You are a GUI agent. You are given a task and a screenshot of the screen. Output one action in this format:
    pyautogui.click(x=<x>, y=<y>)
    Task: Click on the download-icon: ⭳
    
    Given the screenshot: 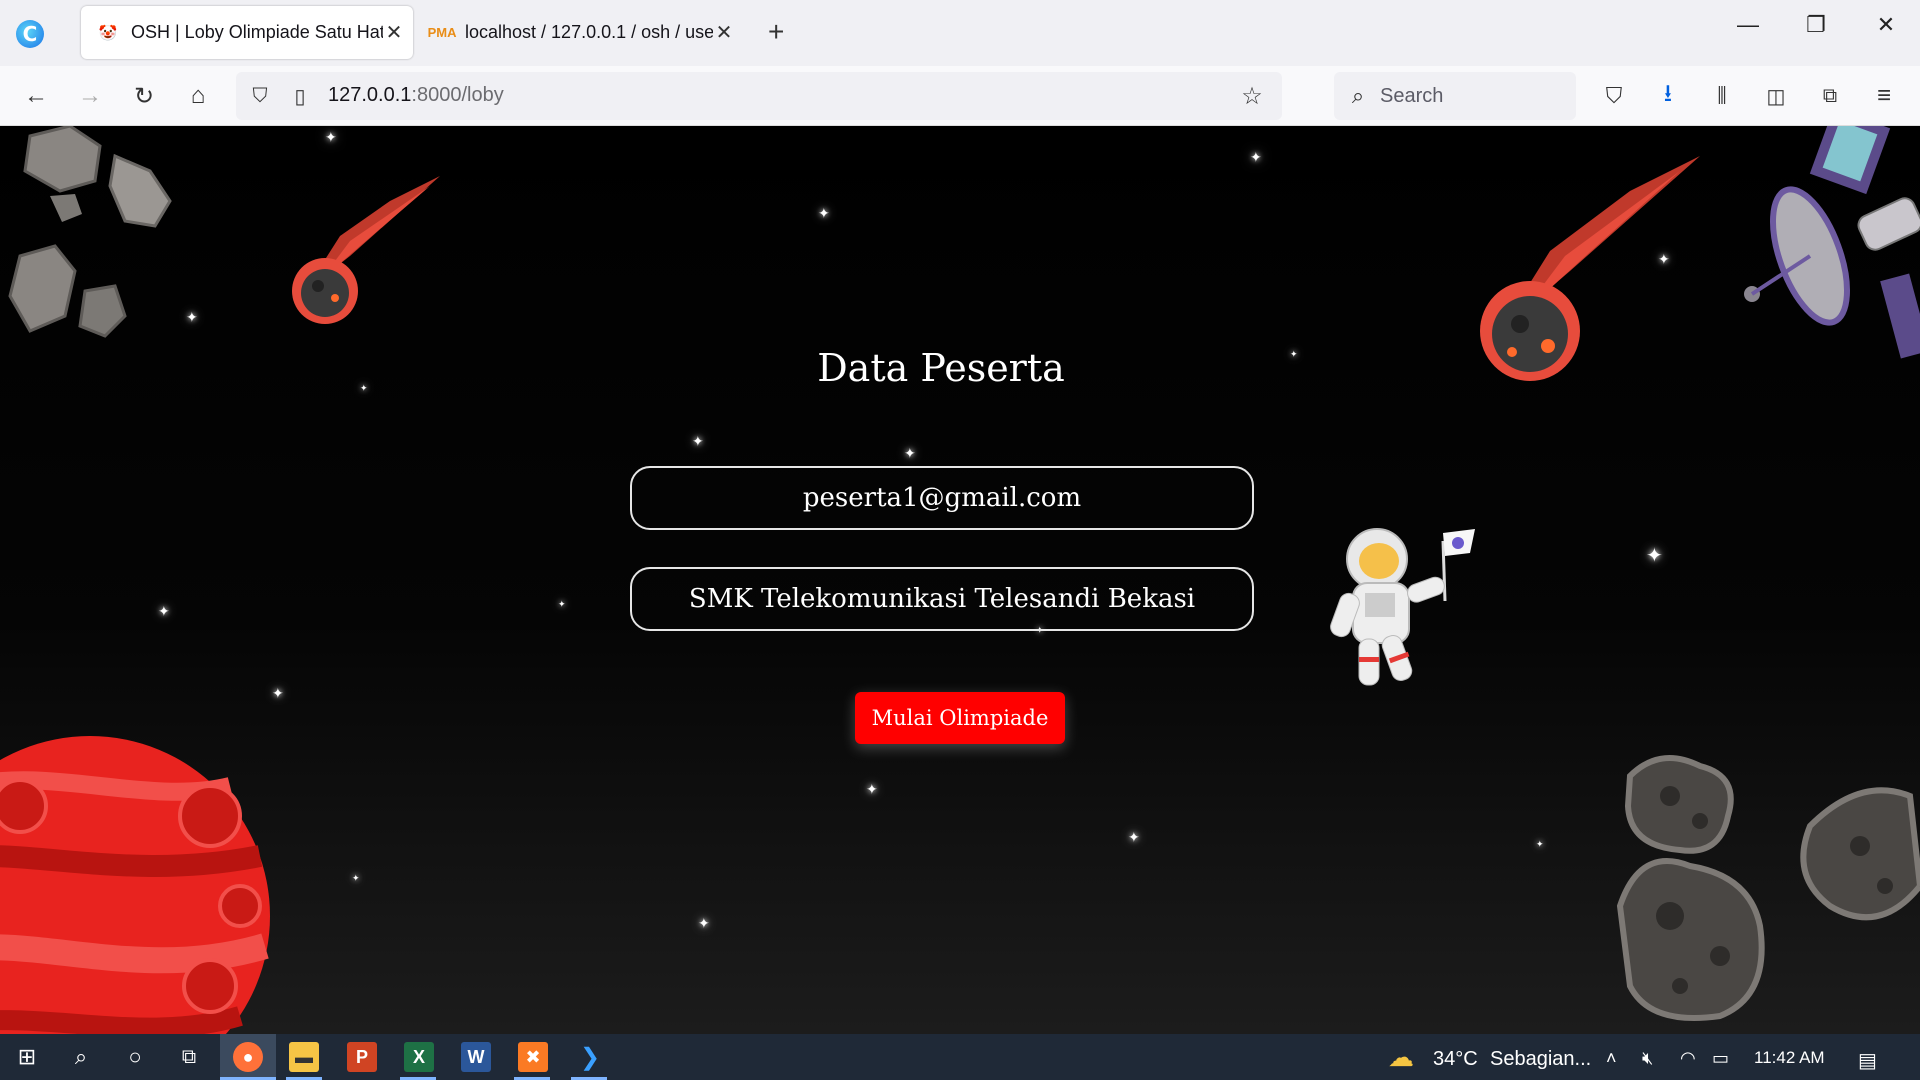 What is the action you would take?
    pyautogui.click(x=1668, y=96)
    